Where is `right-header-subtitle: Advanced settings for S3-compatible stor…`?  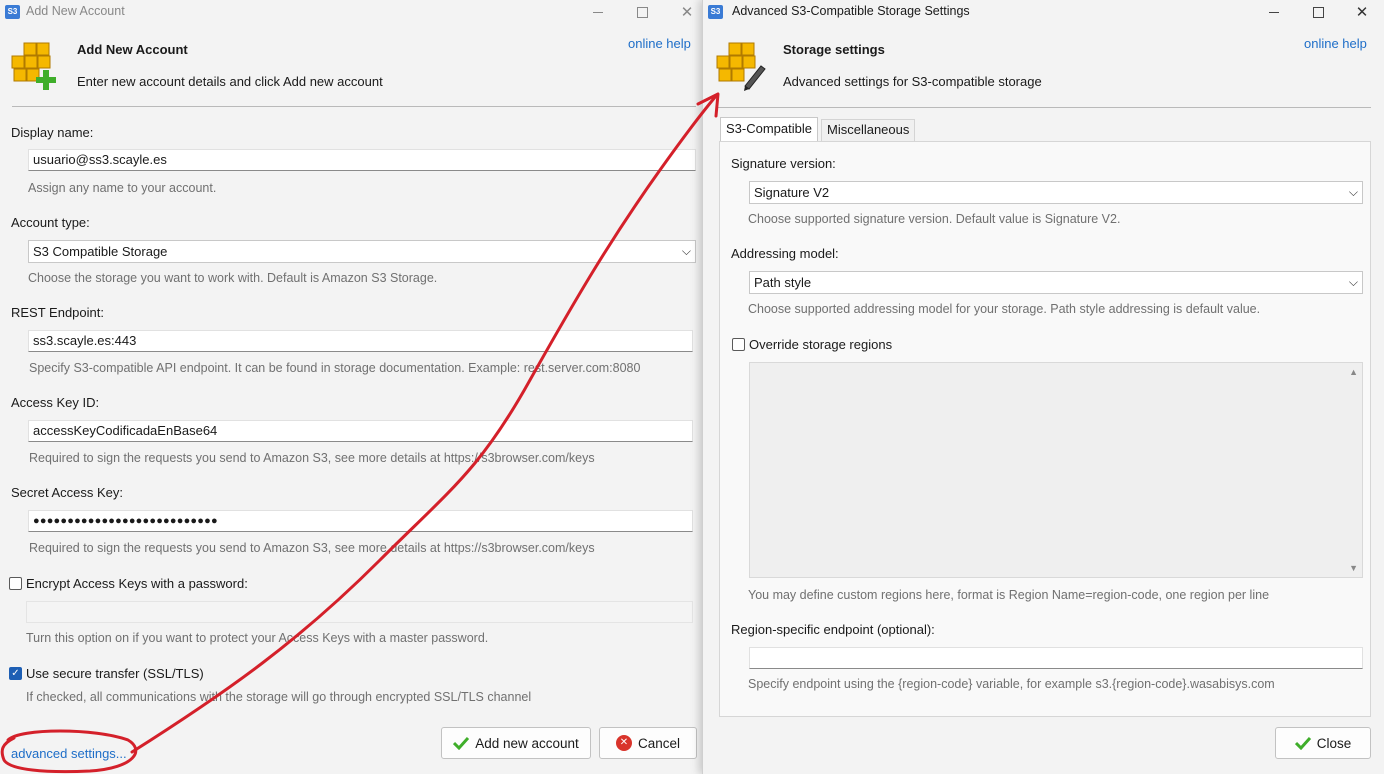
right-header-subtitle: Advanced settings for S3-compatible stor… is located at coordinates (912, 81).